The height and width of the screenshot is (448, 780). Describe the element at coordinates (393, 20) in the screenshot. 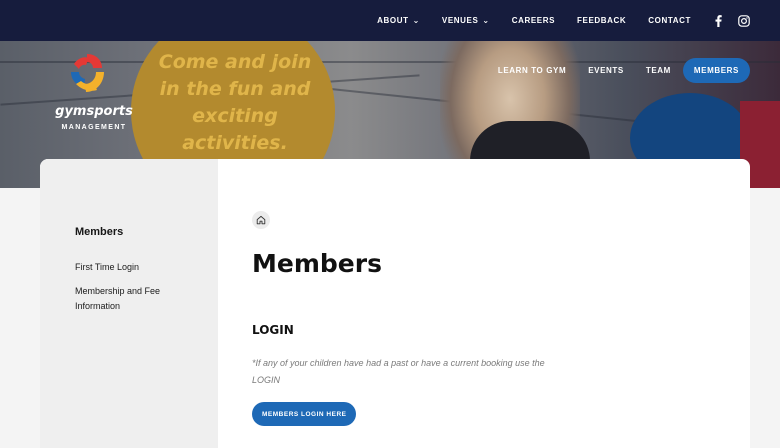

I see `topnav-about-label: ABOUT` at that location.